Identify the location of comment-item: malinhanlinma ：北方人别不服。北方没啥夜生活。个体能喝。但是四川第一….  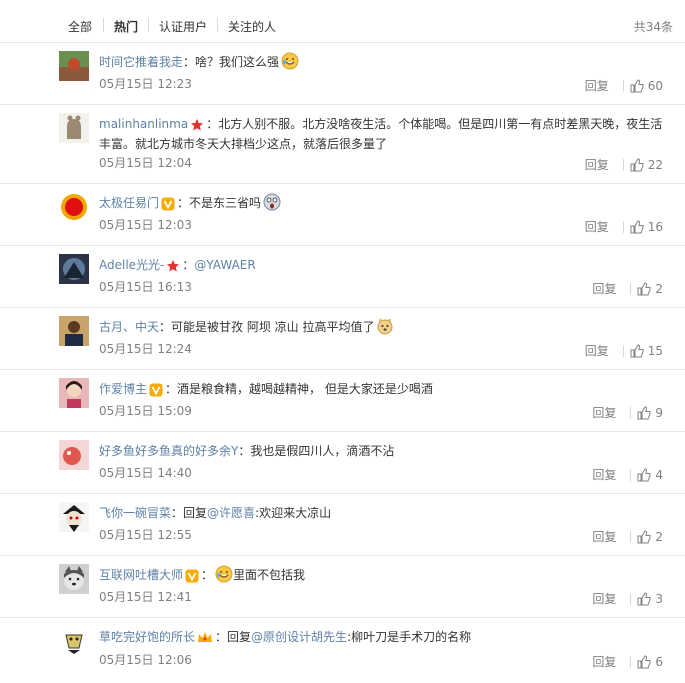
(342, 144).